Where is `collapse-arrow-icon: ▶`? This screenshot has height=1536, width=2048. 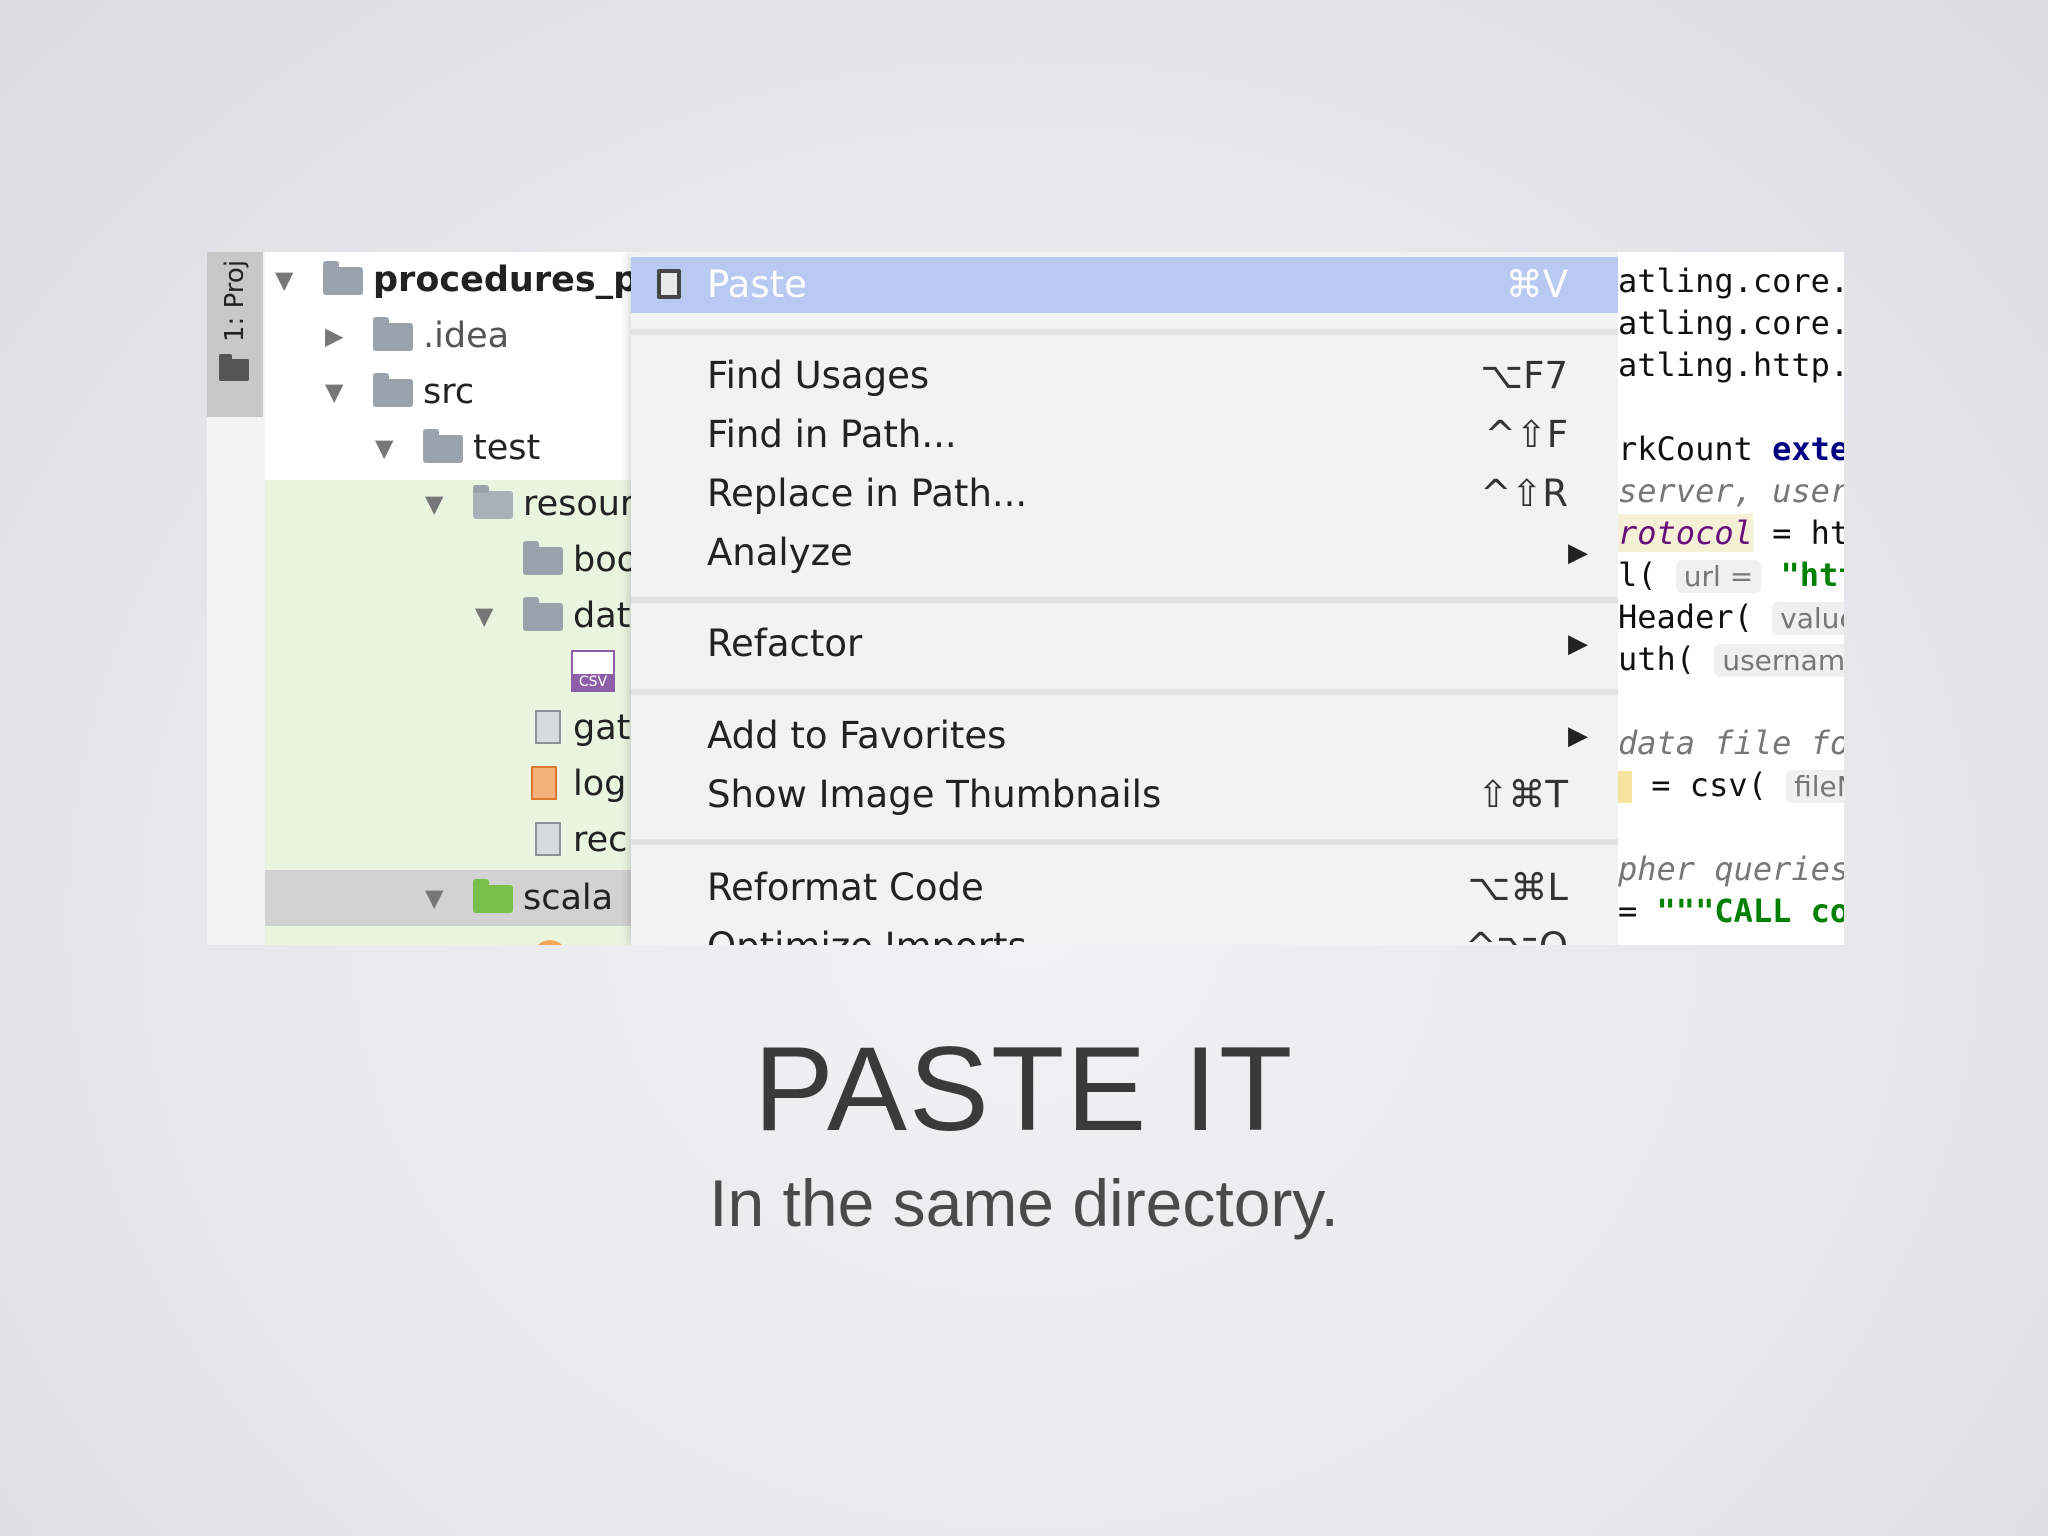 collapse-arrow-icon: ▶ is located at coordinates (334, 336).